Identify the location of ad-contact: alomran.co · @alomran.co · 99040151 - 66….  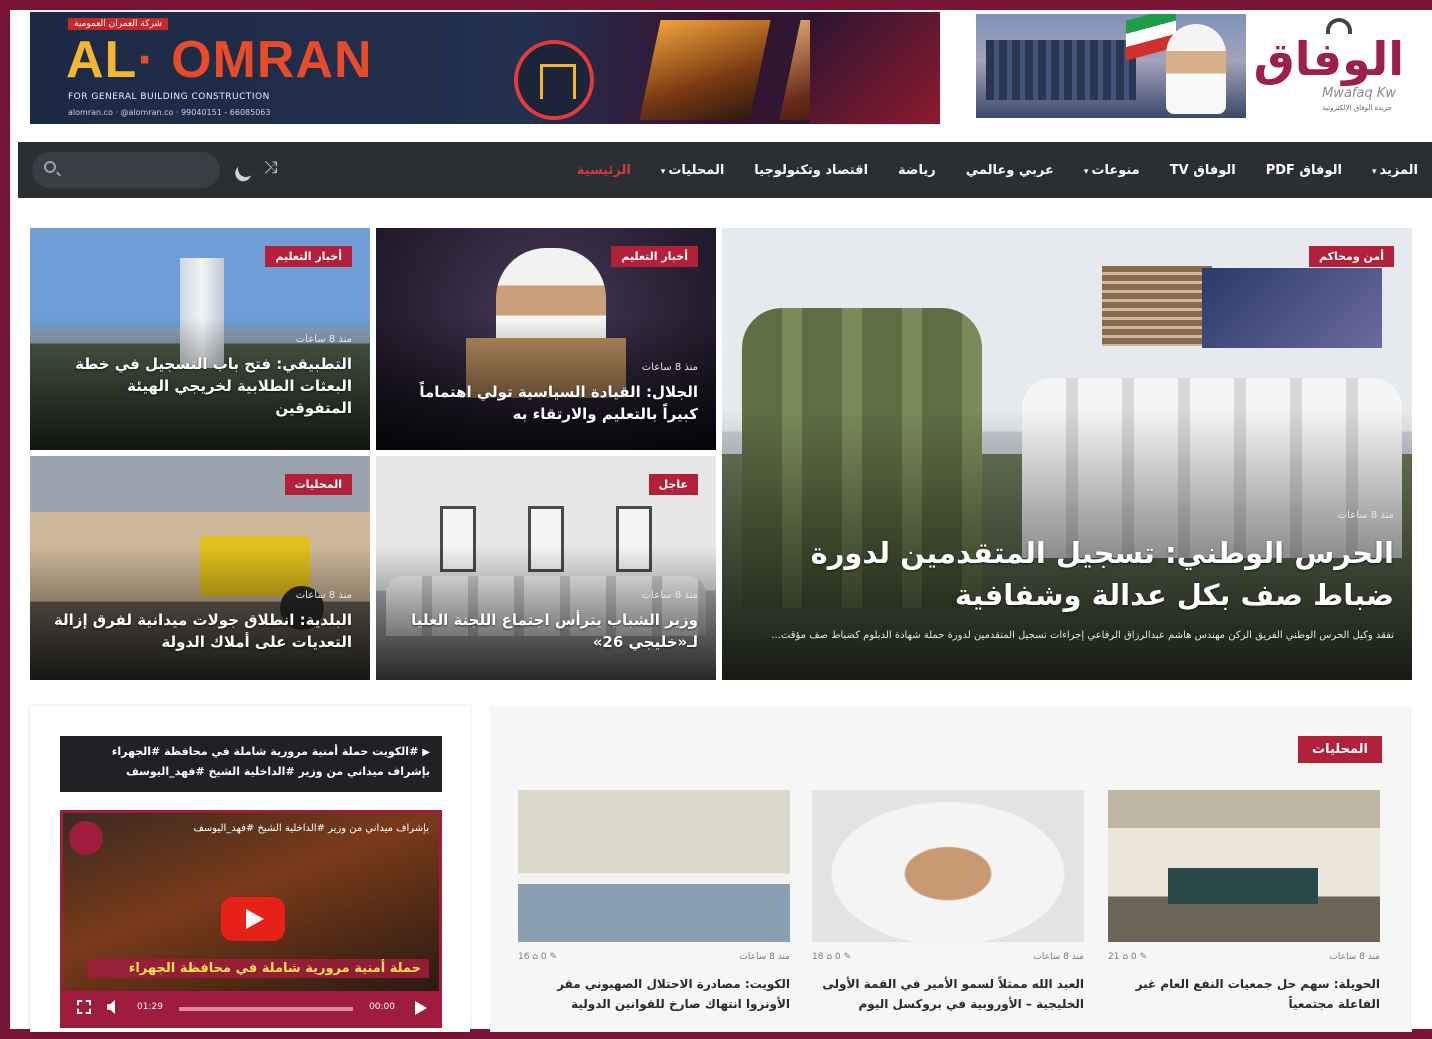
(169, 112).